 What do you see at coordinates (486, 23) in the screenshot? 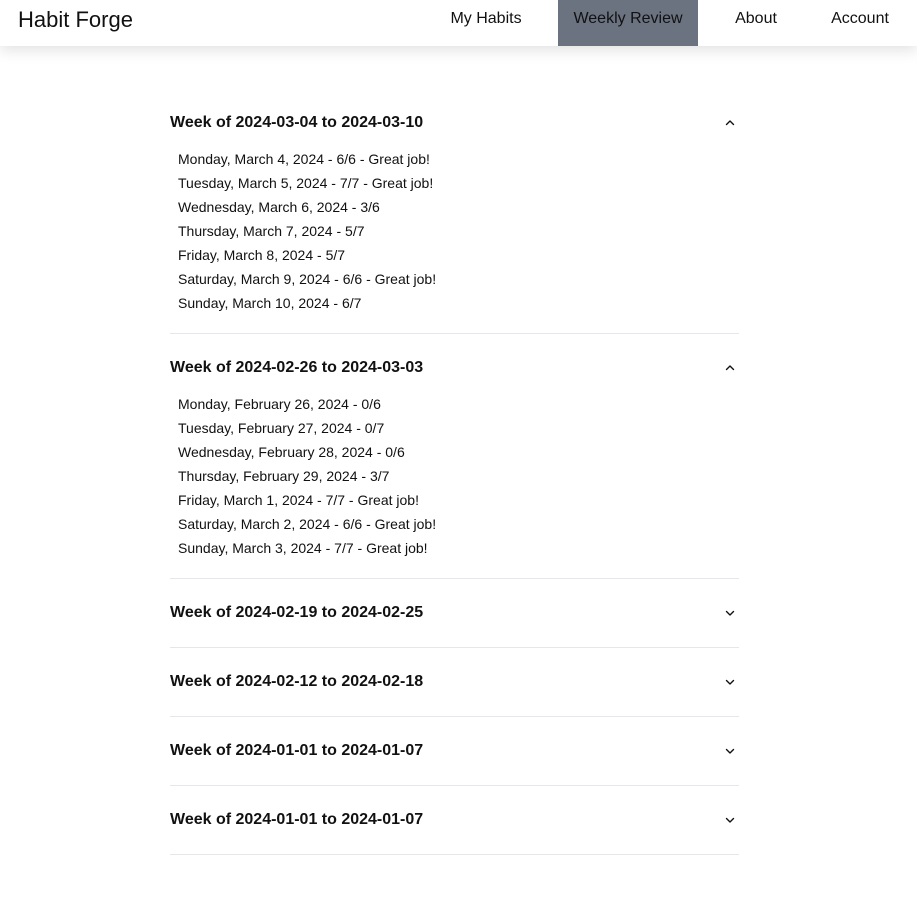
I see `nav-my-habits: My Habits` at bounding box center [486, 23].